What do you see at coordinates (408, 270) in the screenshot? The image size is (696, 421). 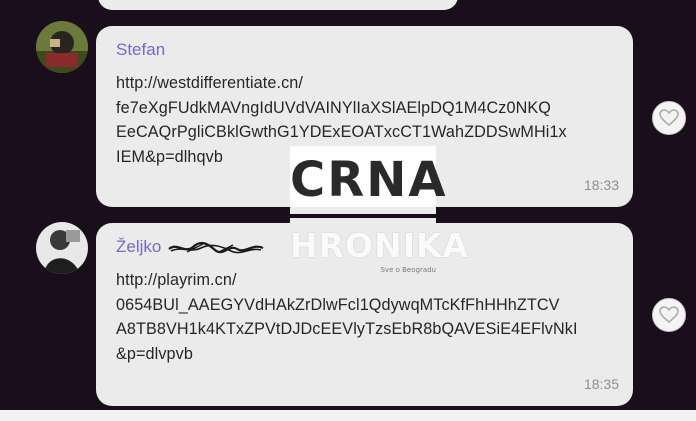 I see `watermark-subtitle: Sve o Beogradu` at bounding box center [408, 270].